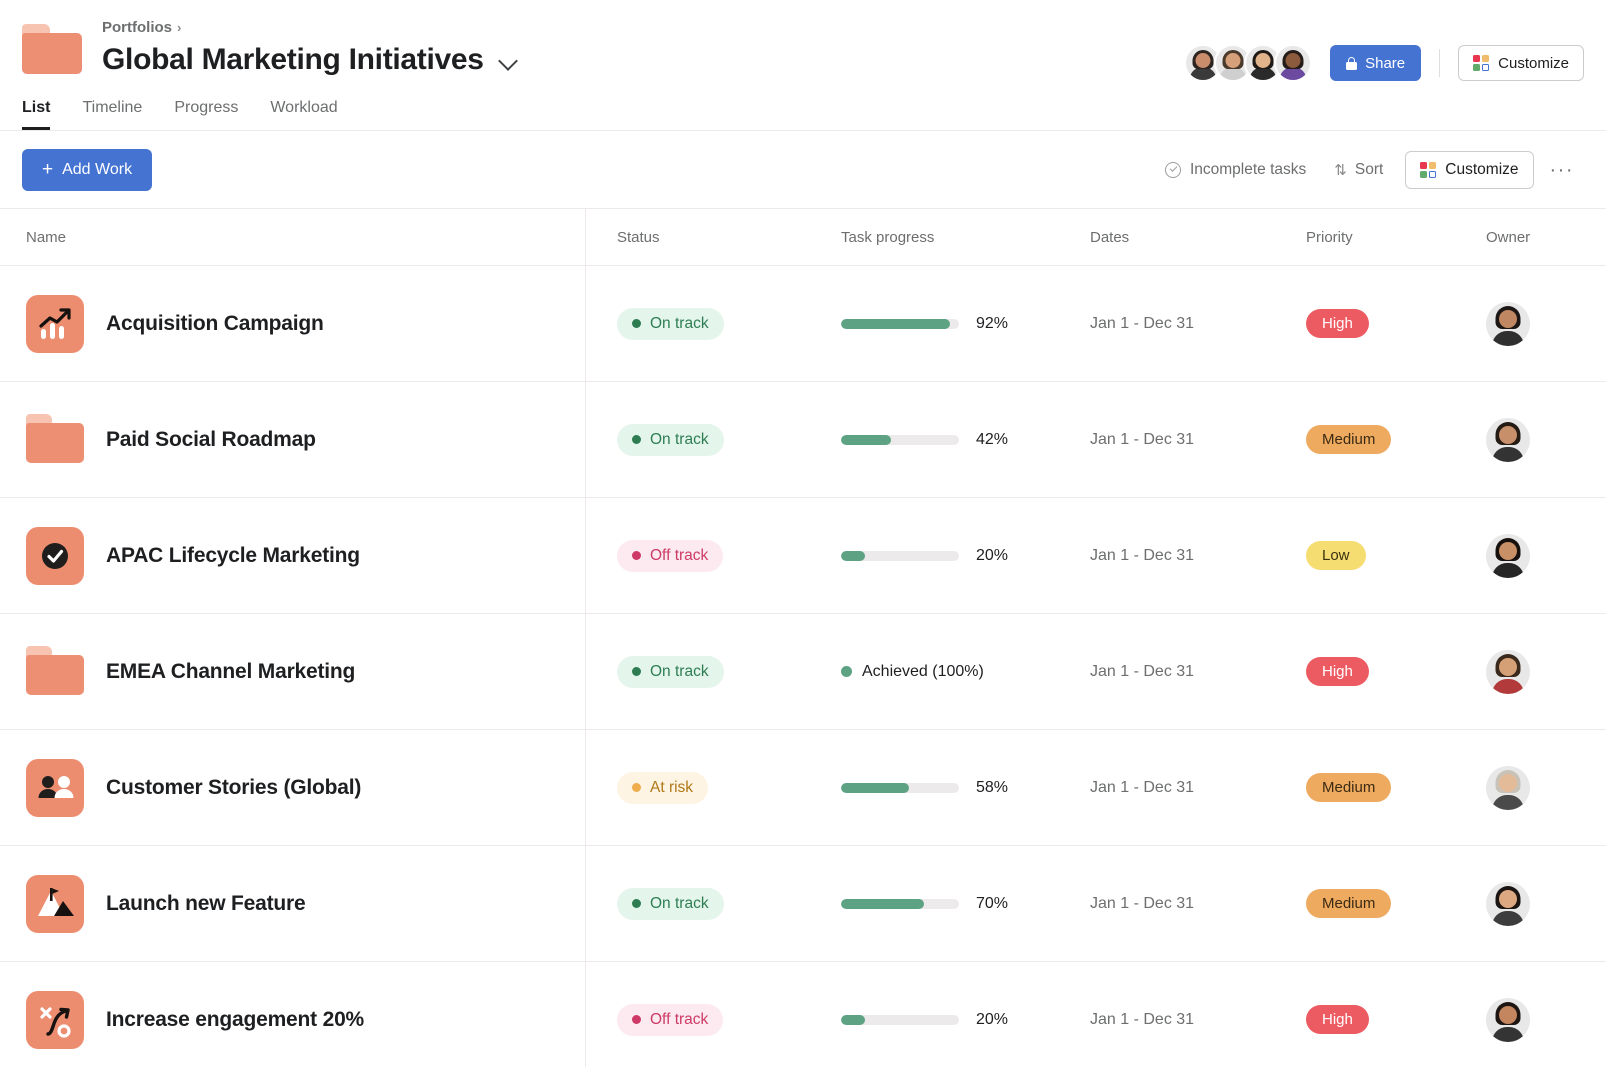  I want to click on row-progress-cell: 92%, so click(959, 324).